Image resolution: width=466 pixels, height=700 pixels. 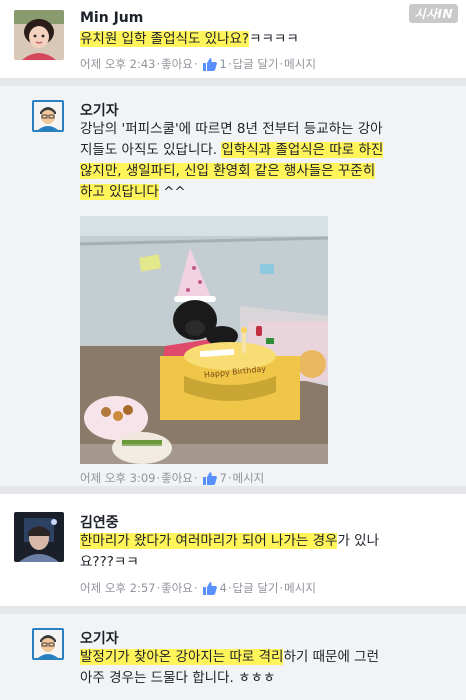 What do you see at coordinates (223, 478) in the screenshot?
I see `like-count: 7` at bounding box center [223, 478].